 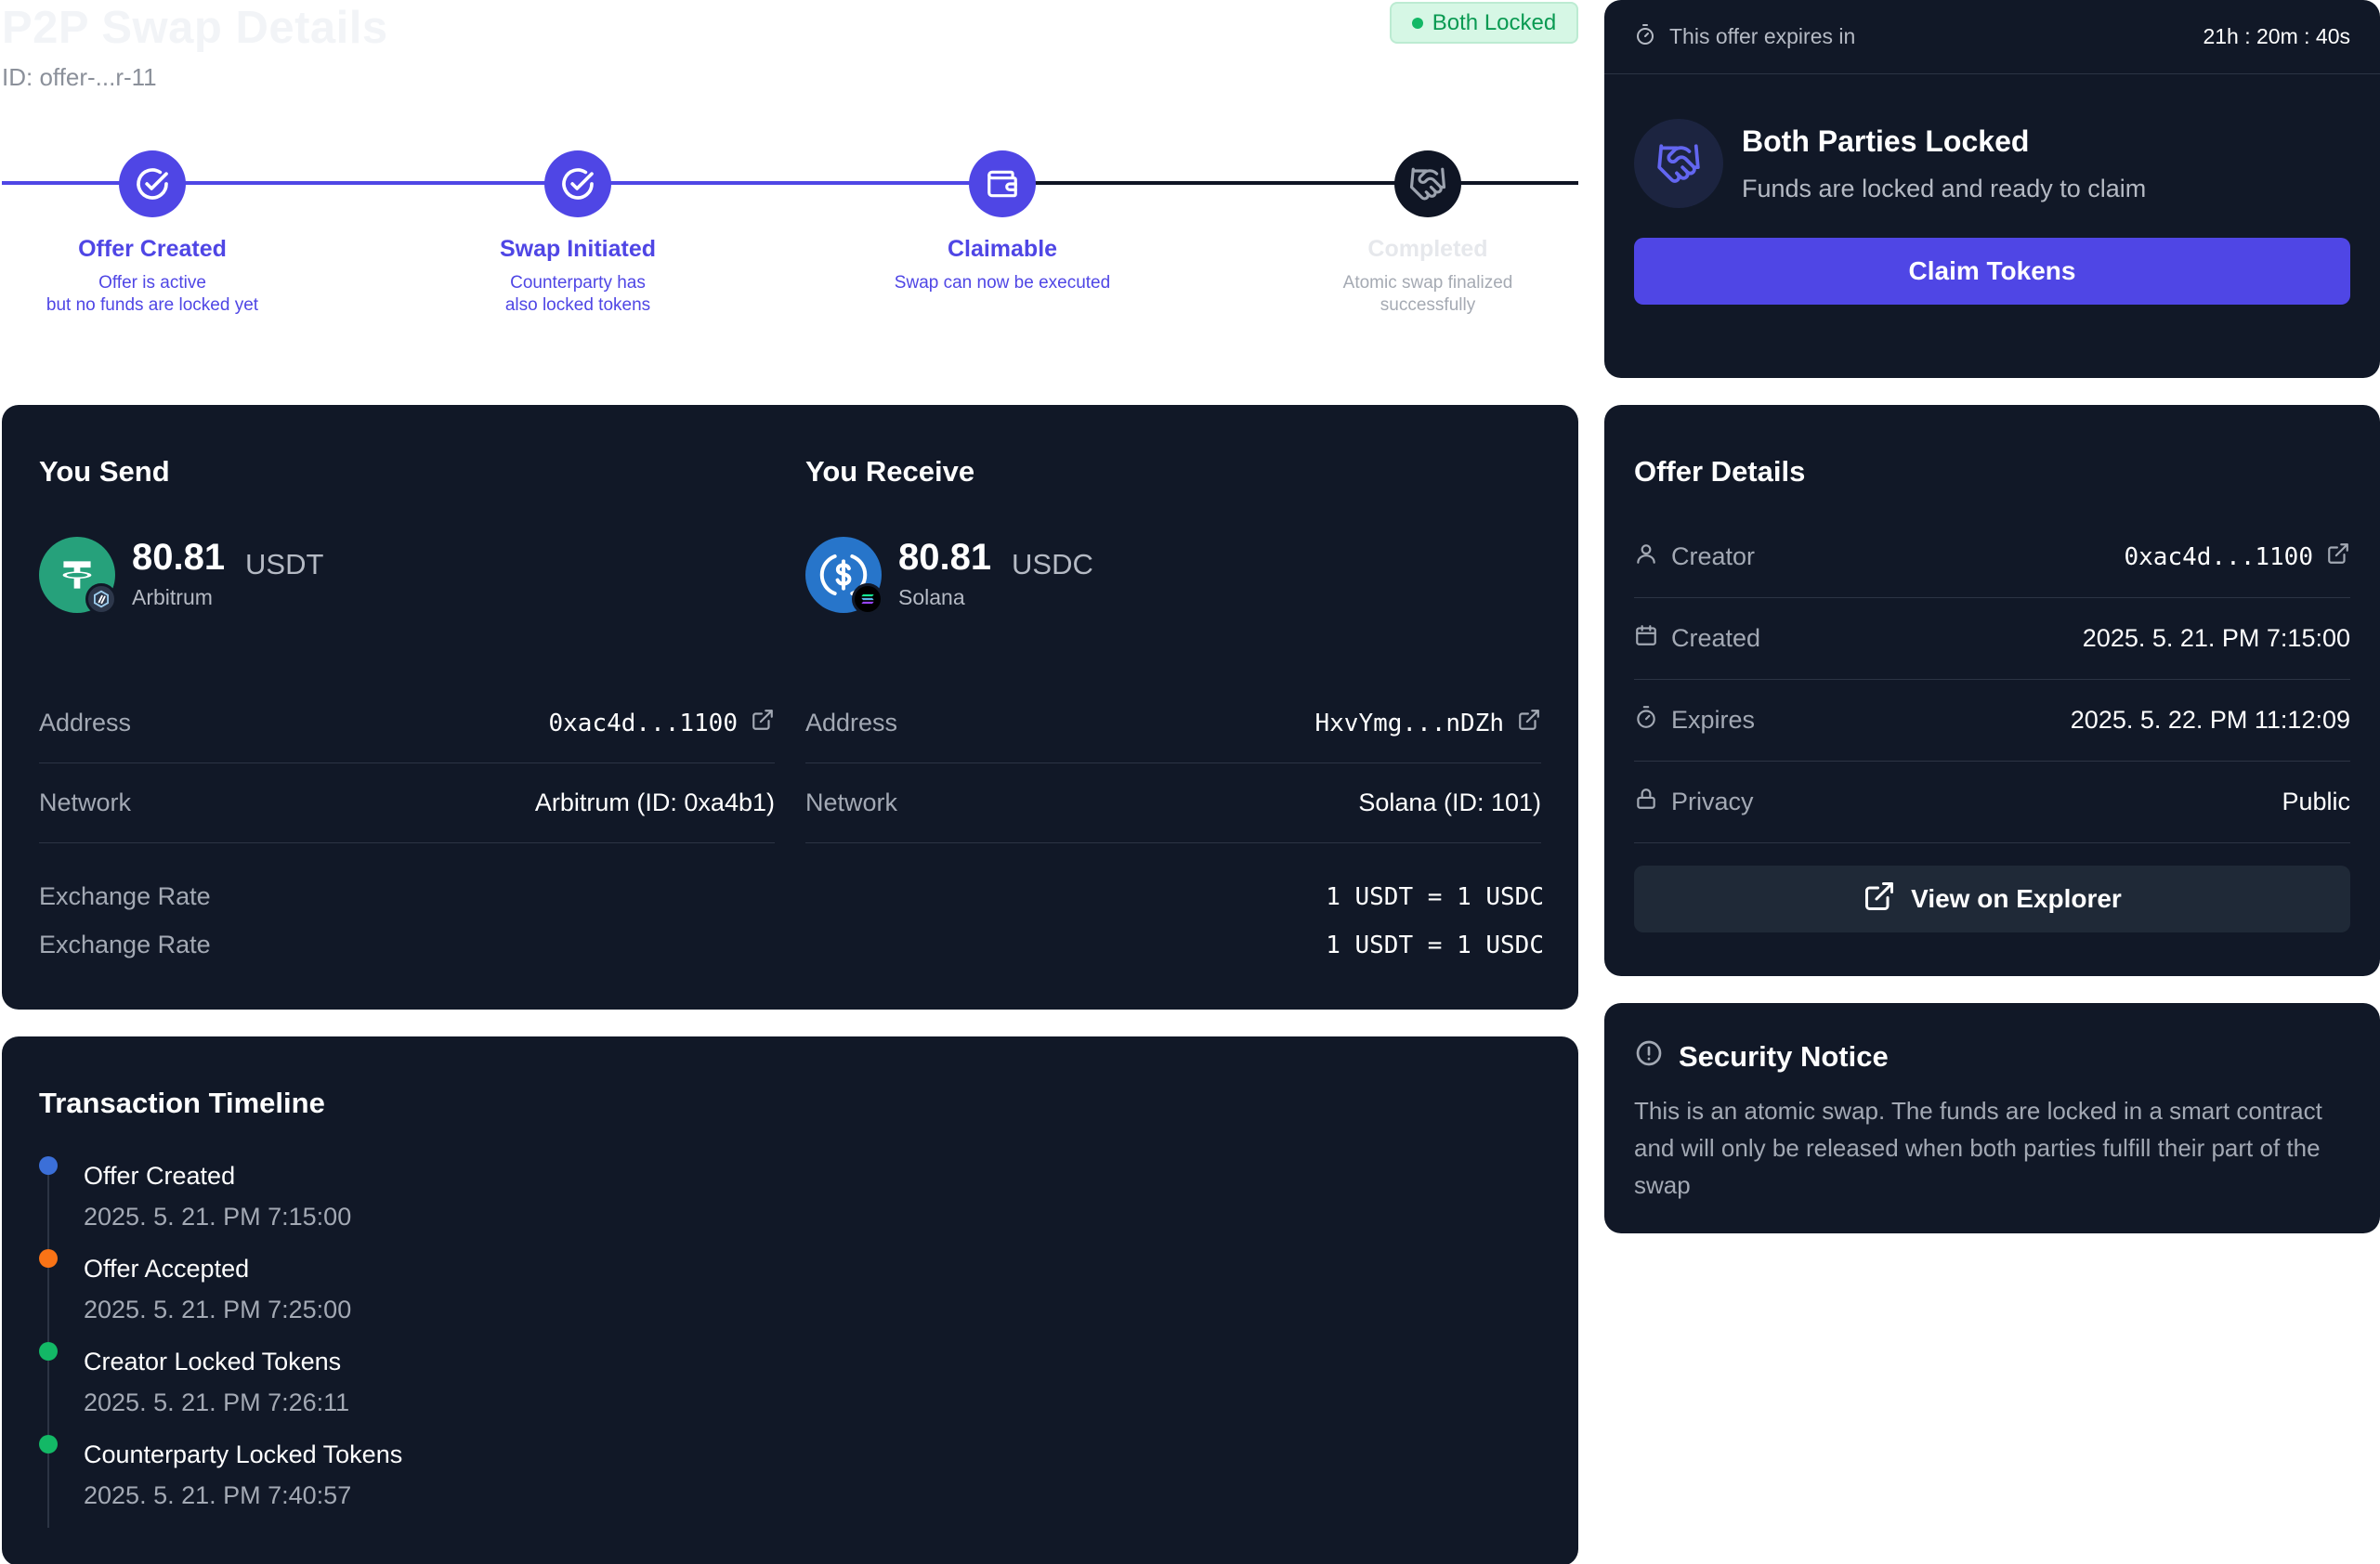 What do you see at coordinates (101, 599) in the screenshot?
I see `arbitrum-badge-icon` at bounding box center [101, 599].